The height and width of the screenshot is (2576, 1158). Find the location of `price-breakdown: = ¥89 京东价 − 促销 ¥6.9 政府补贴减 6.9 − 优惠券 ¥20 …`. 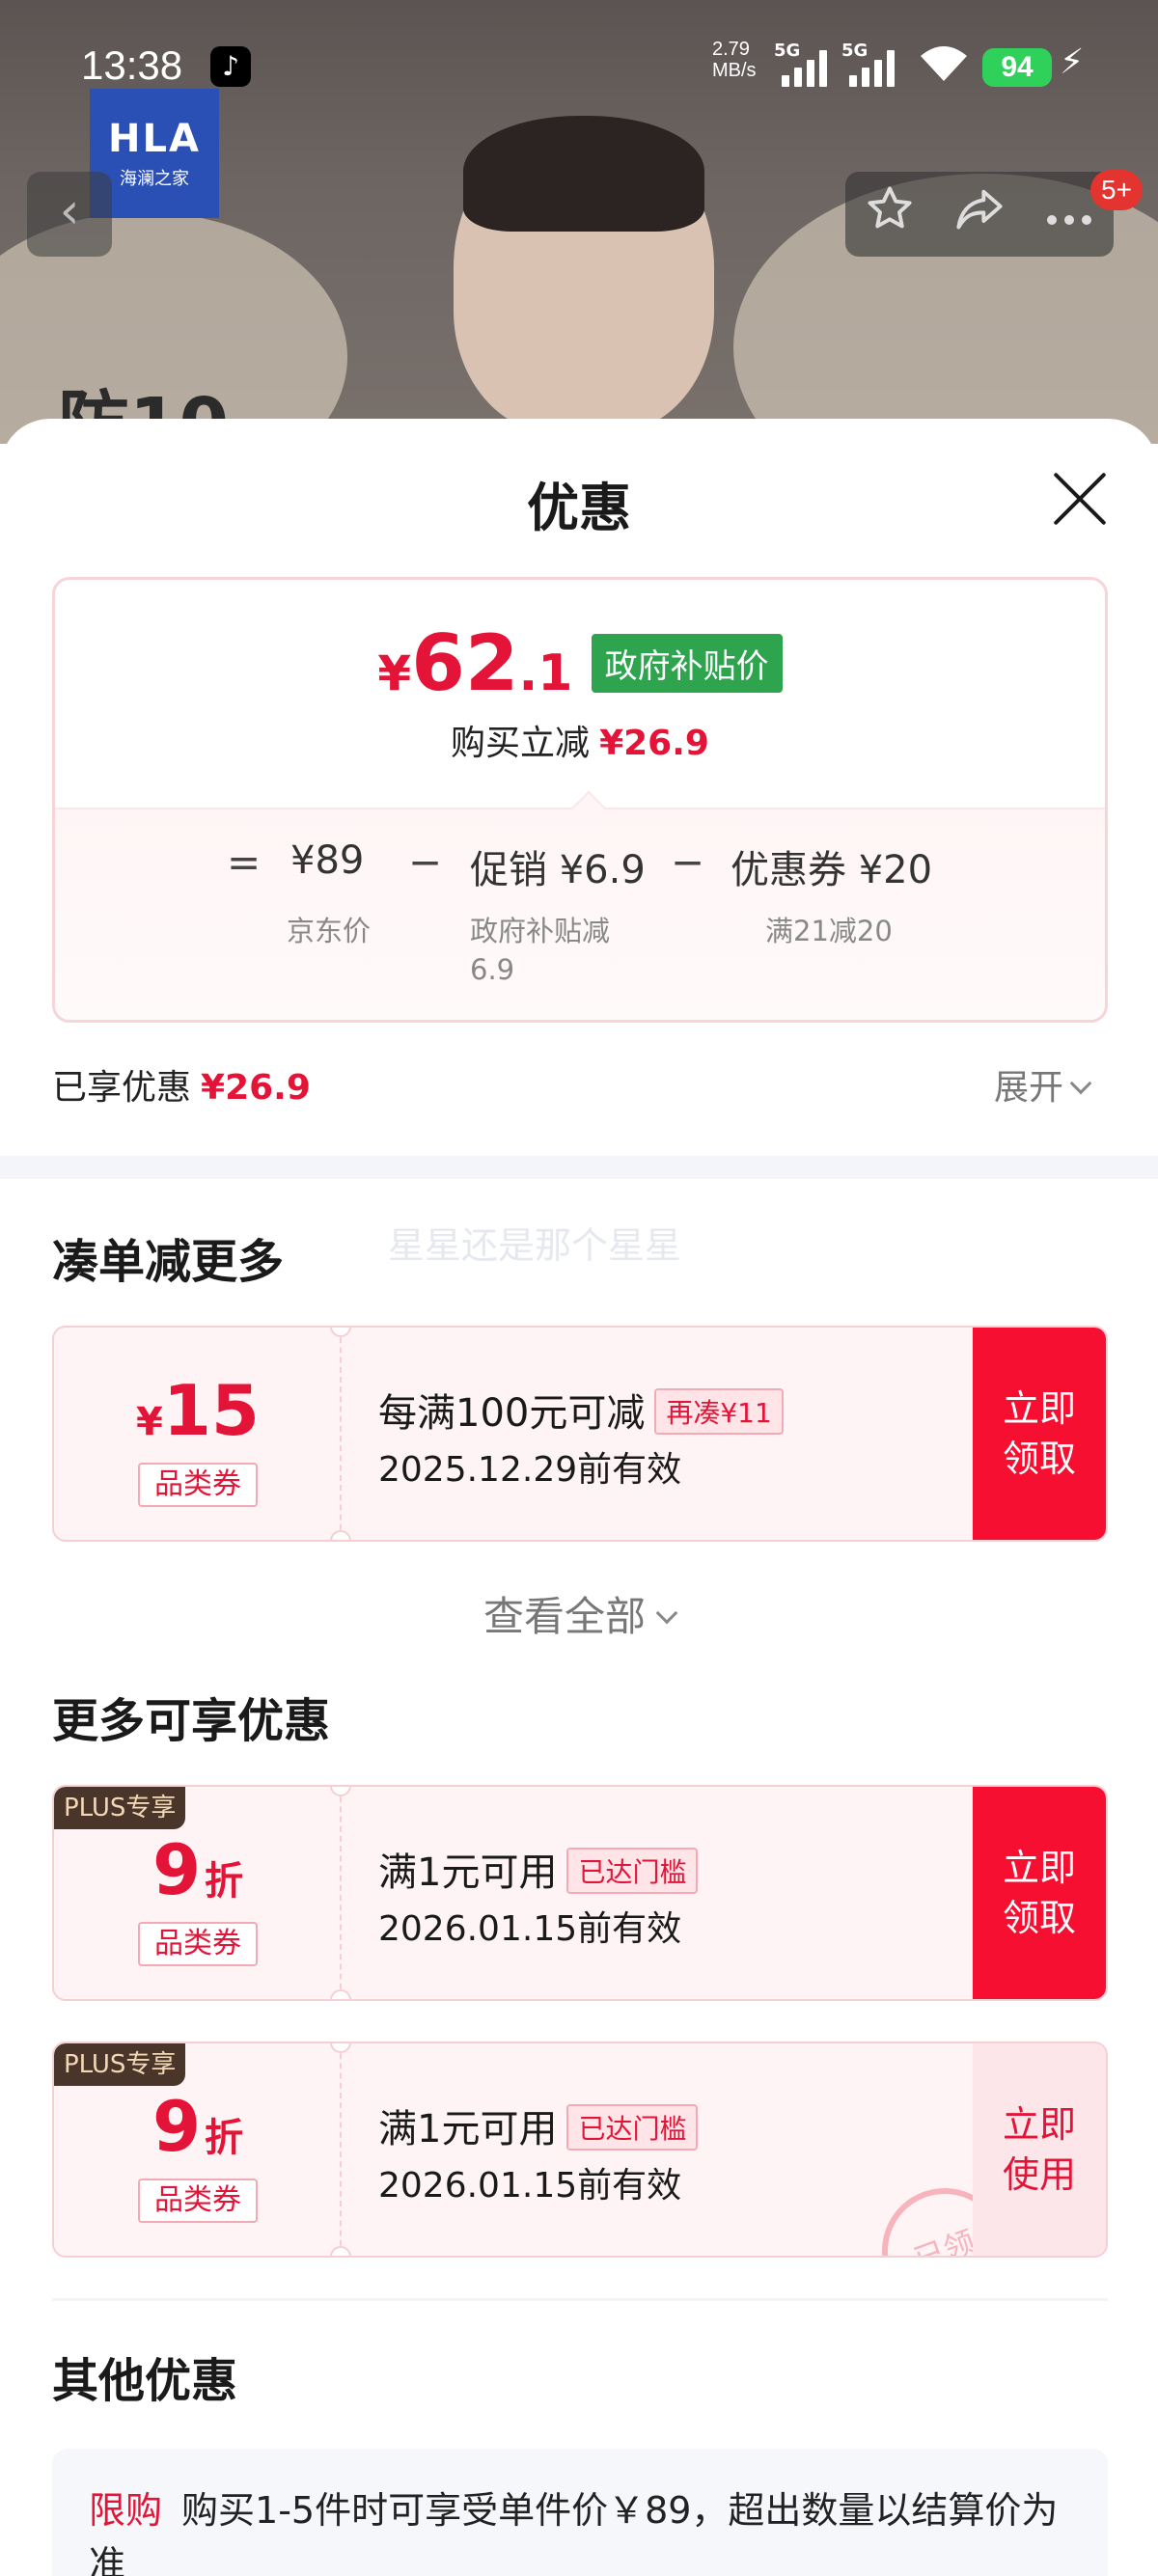

price-breakdown: = ¥89 京东价 − 促销 ¥6.9 政府补贴减 6.9 − 优惠券 ¥20 … is located at coordinates (580, 914).